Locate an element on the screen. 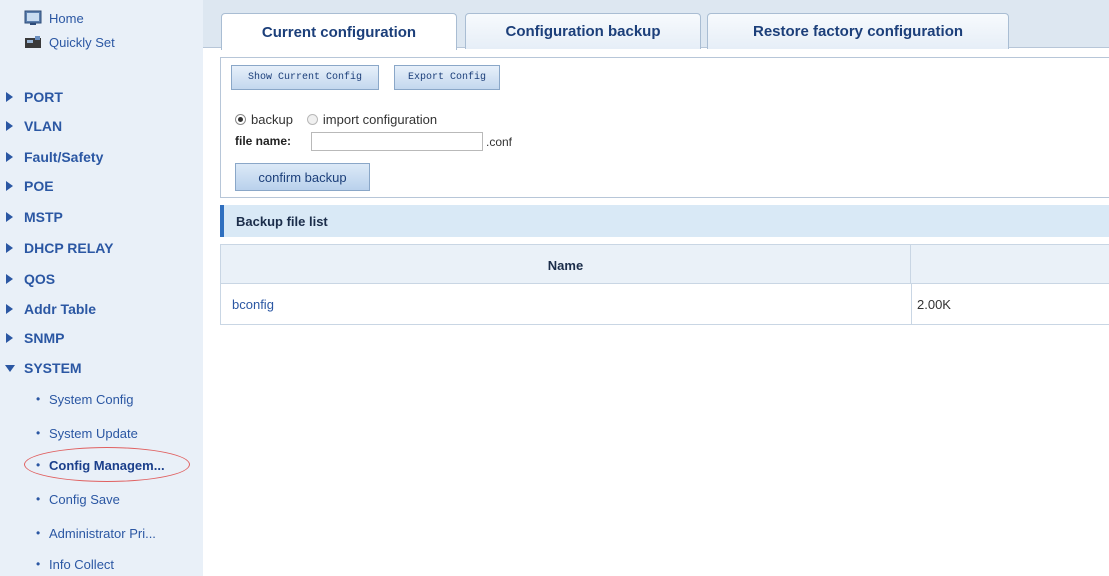  sidebar-group-addr-table: Addr Table is located at coordinates (101, 309).